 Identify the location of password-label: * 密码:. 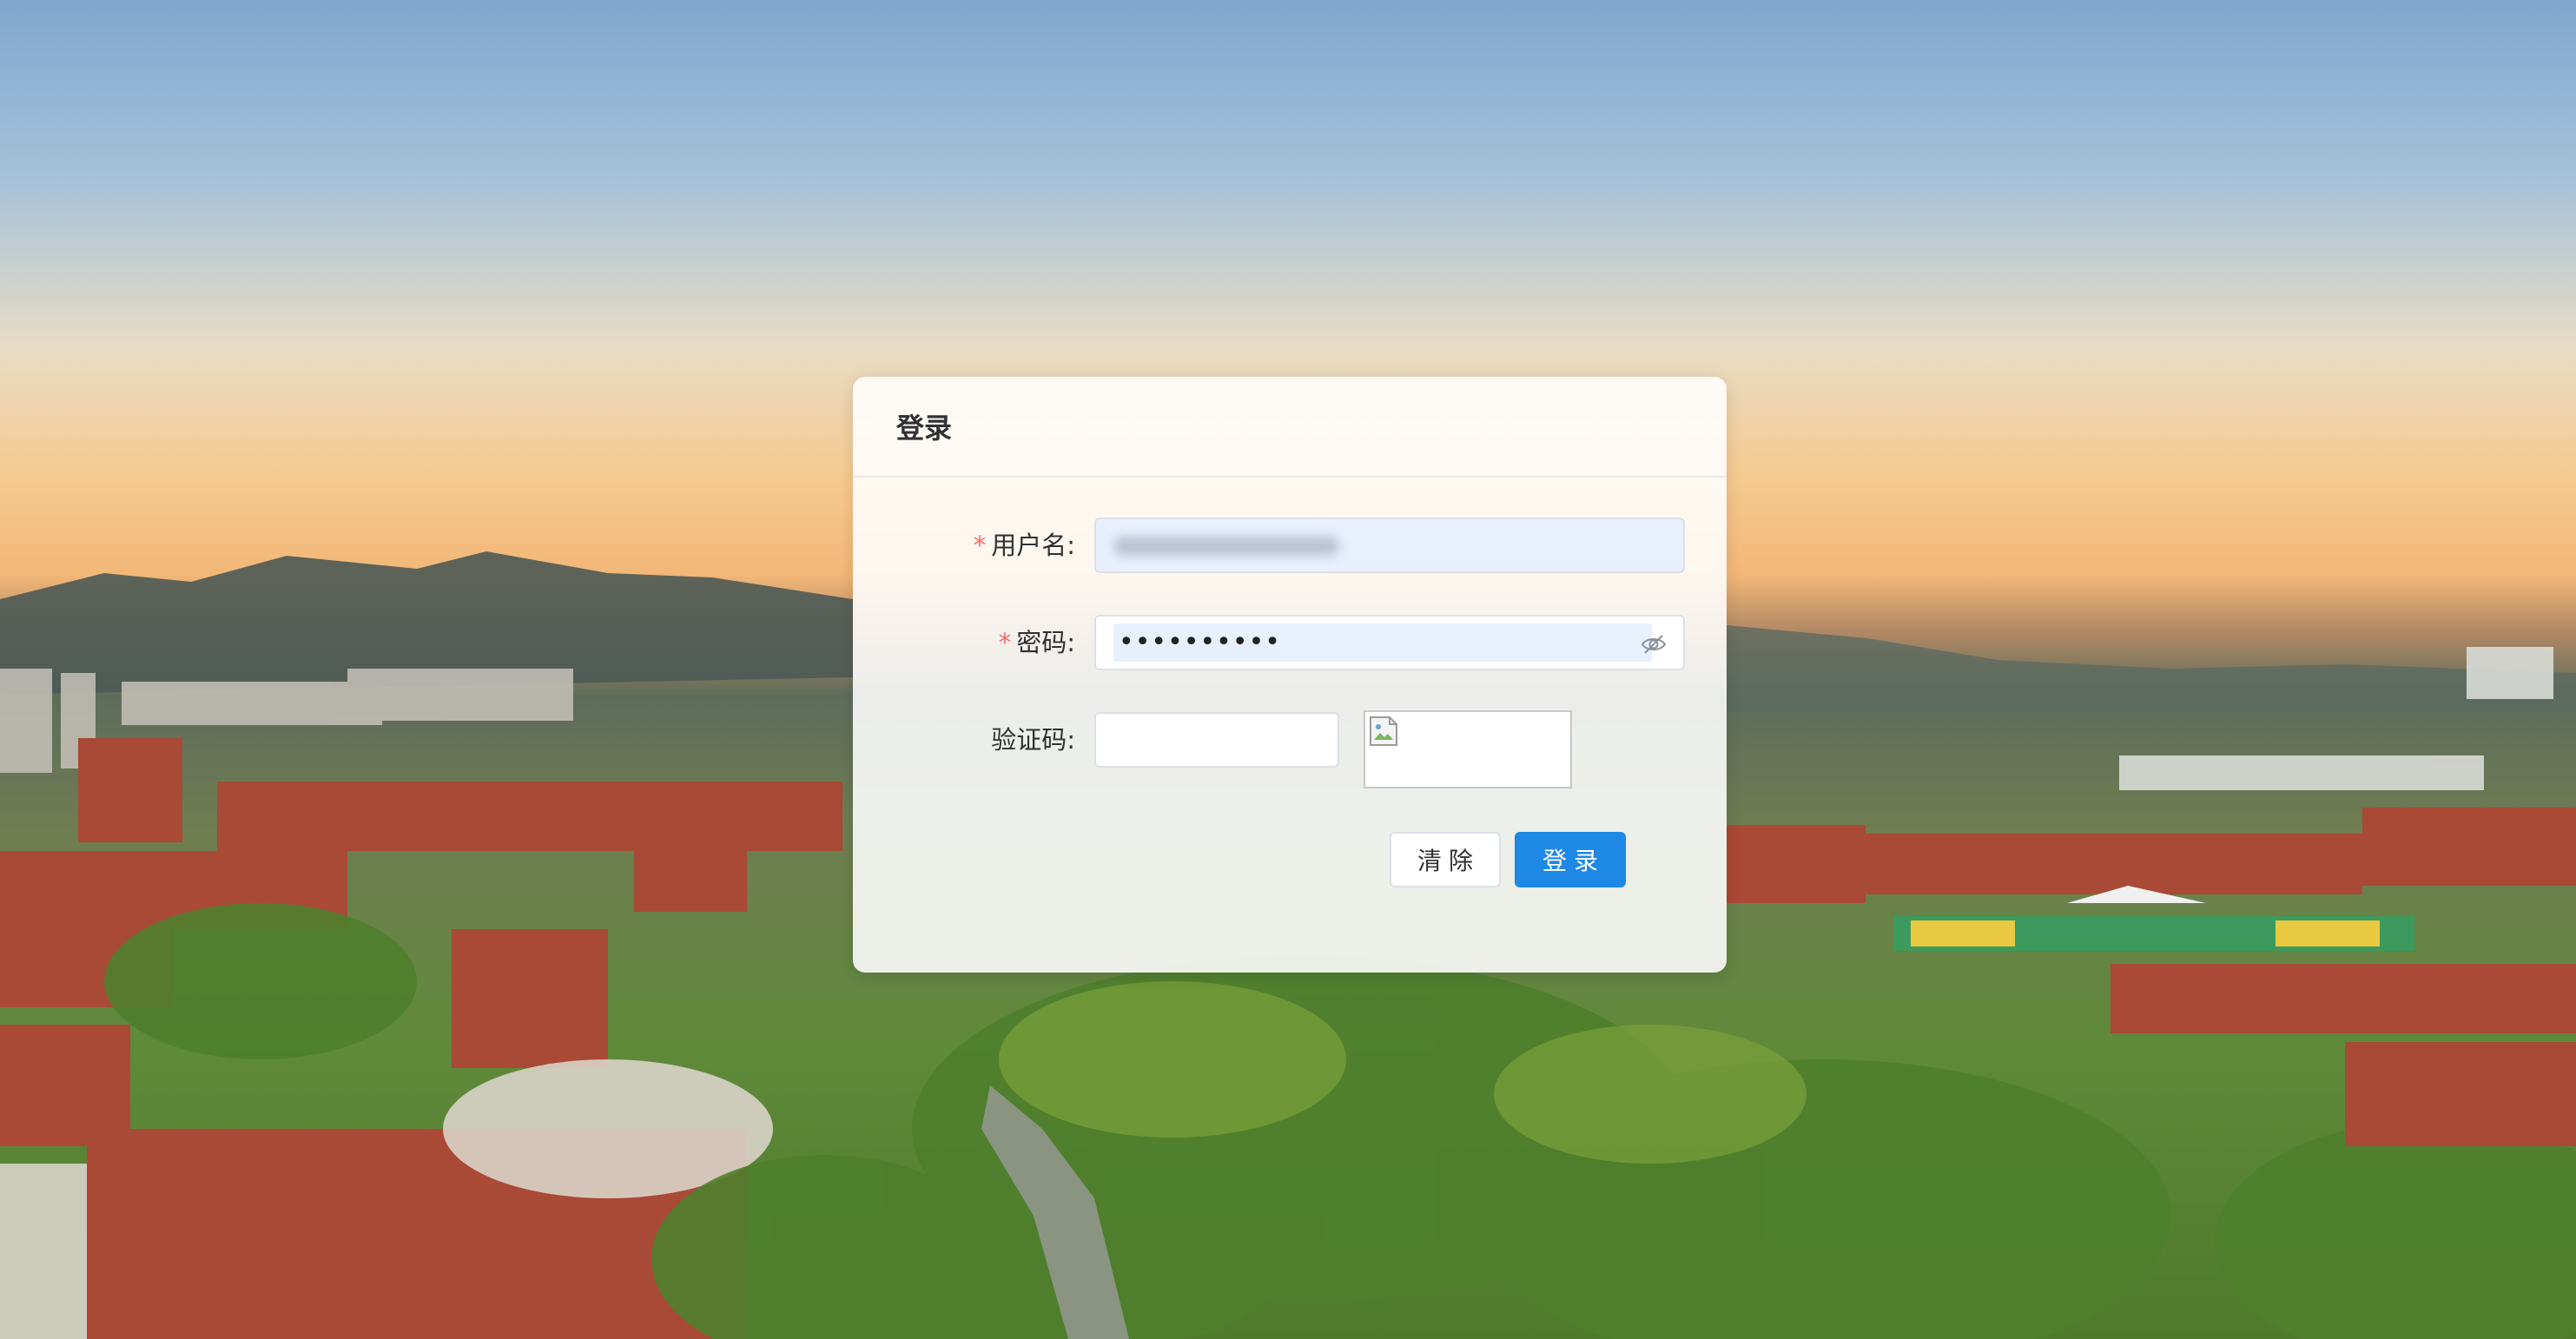
(1037, 643).